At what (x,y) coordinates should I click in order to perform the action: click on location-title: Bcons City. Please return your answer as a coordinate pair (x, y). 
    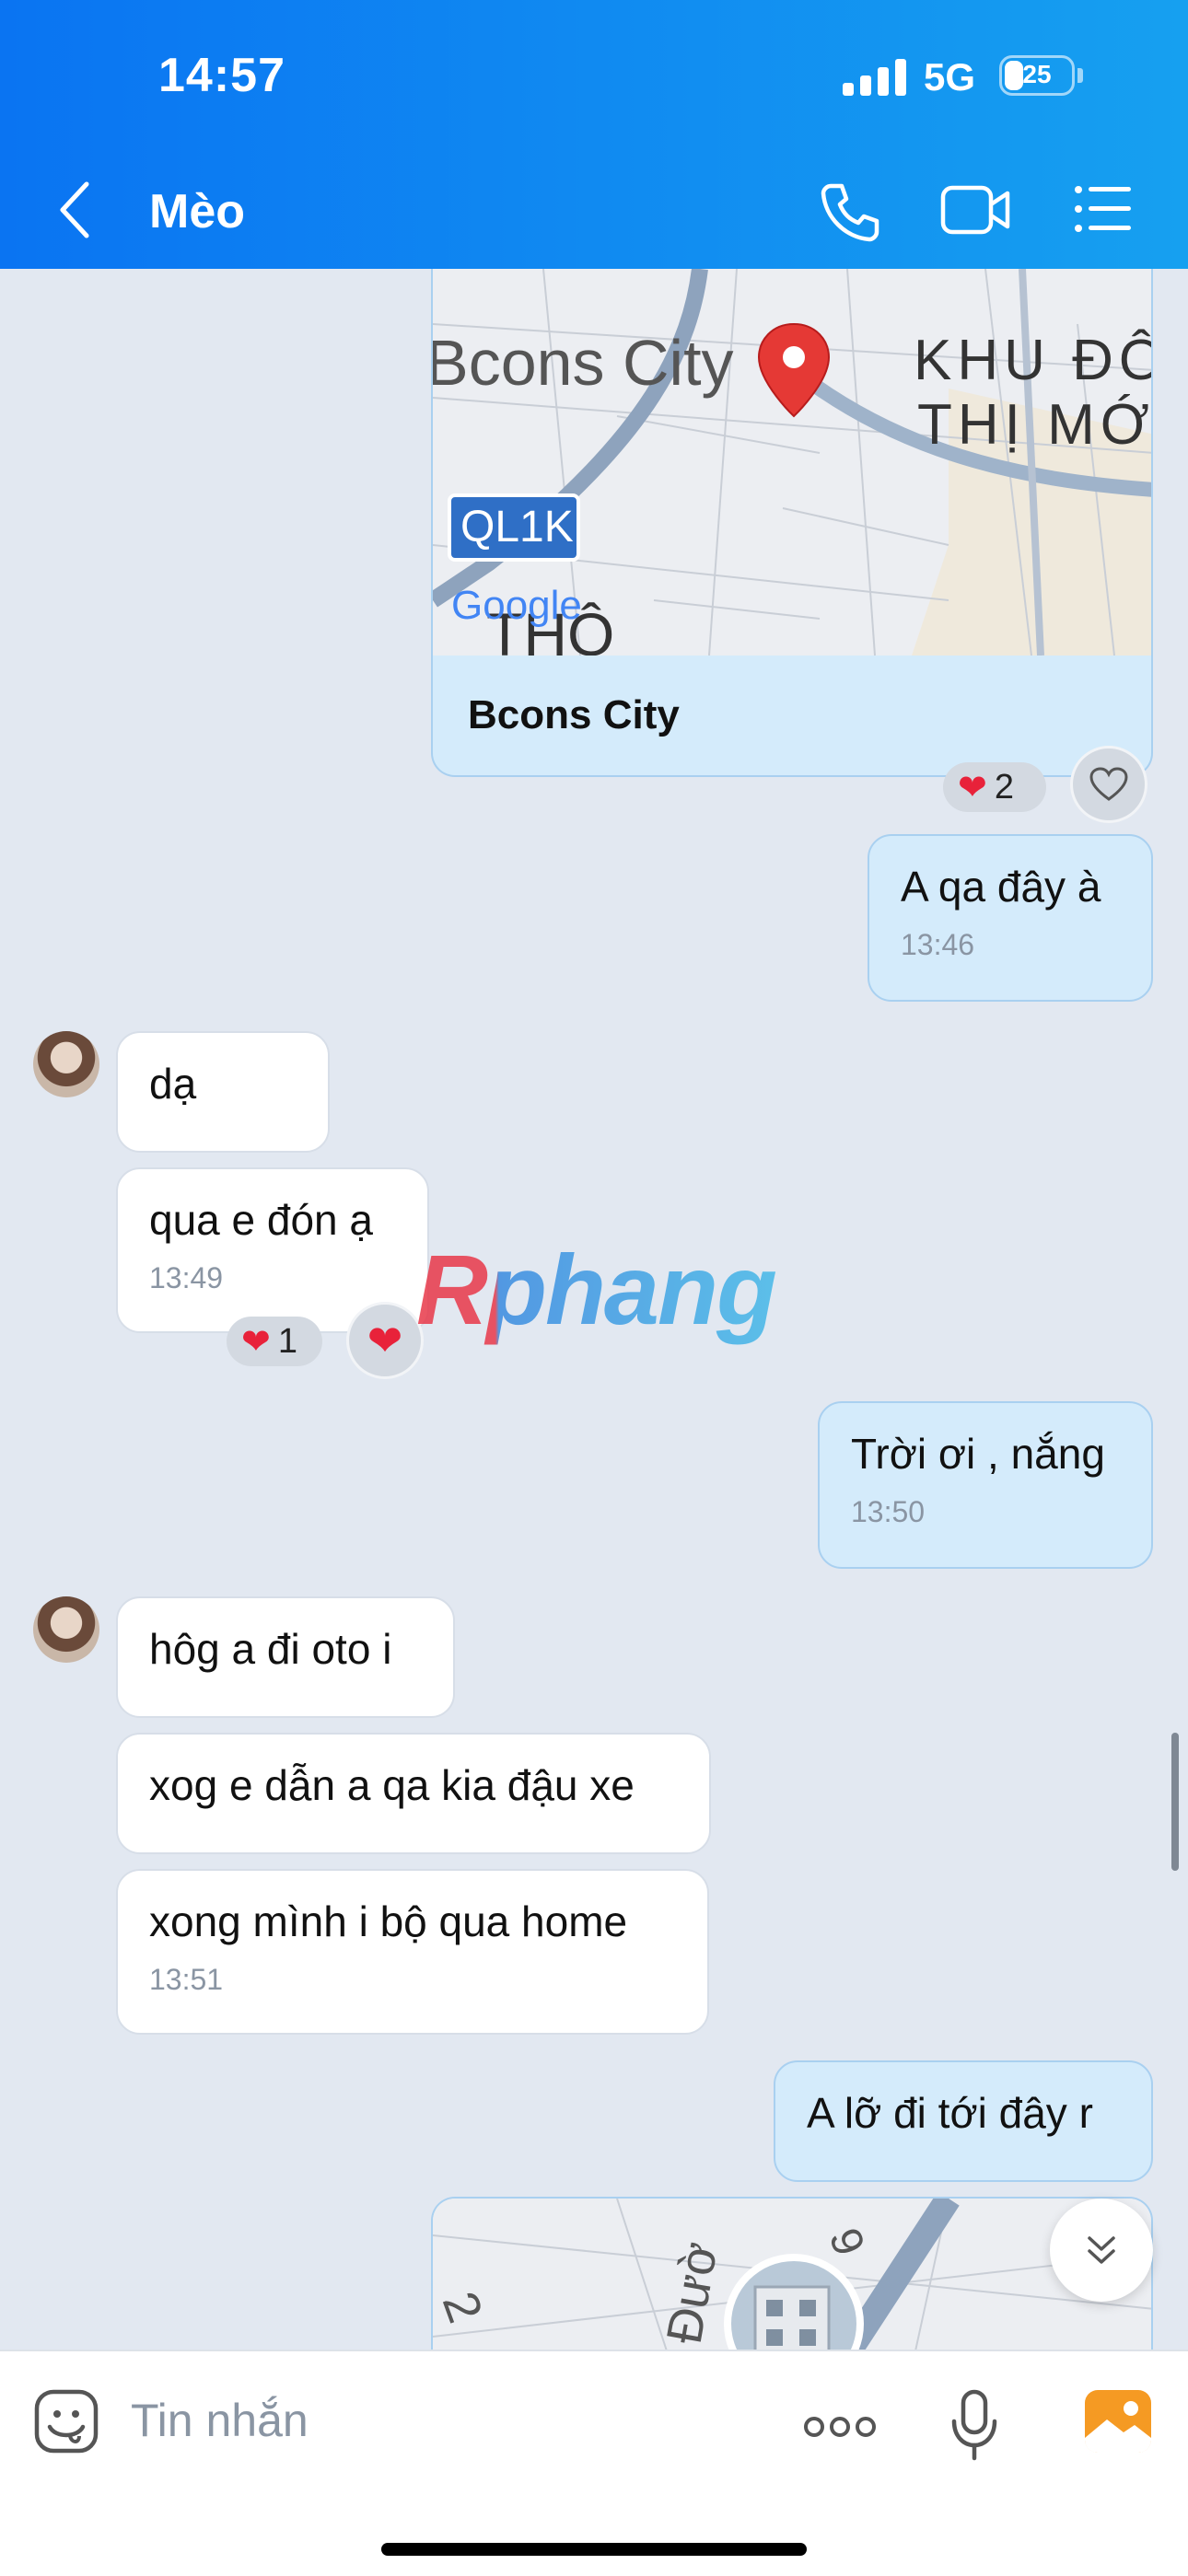
    Looking at the image, I should click on (574, 714).